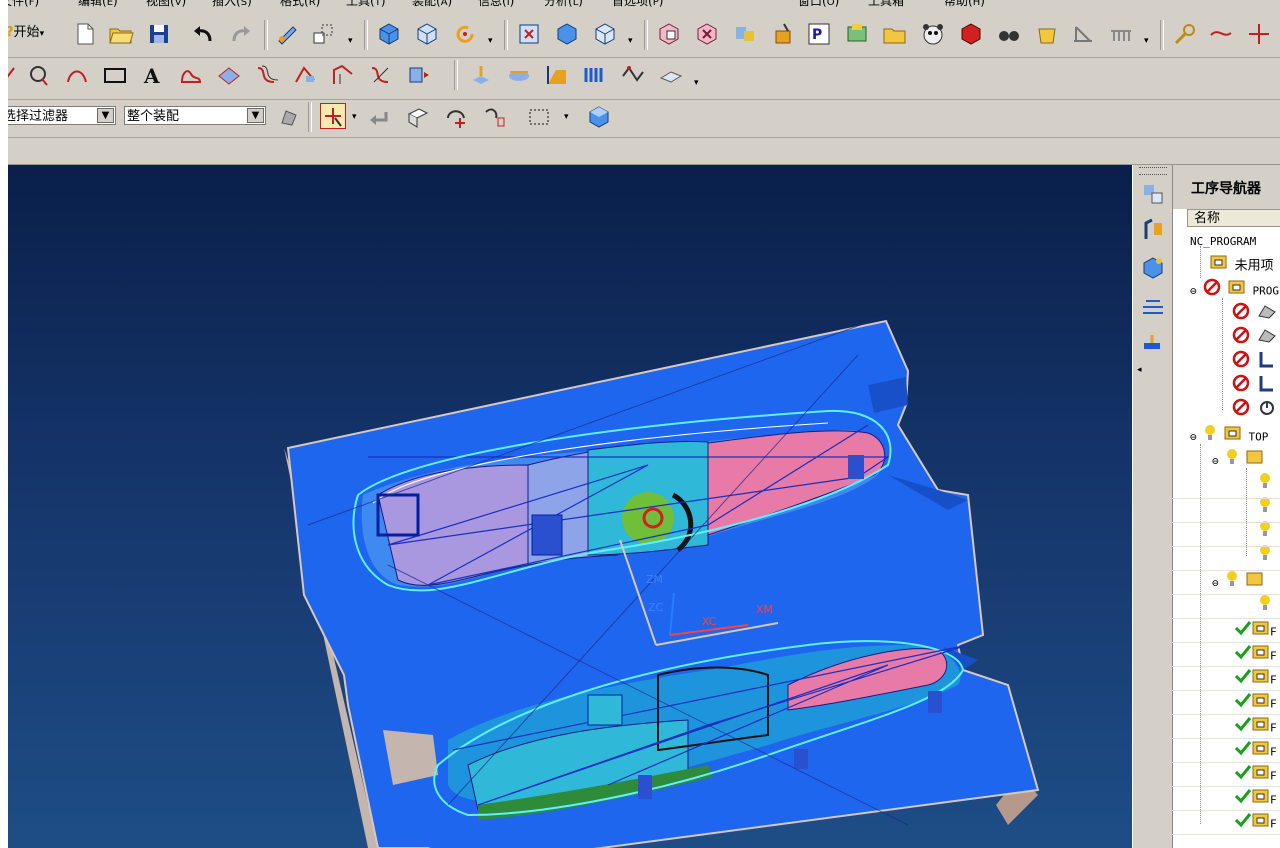  I want to click on snap-view-icon, so click(323, 34).